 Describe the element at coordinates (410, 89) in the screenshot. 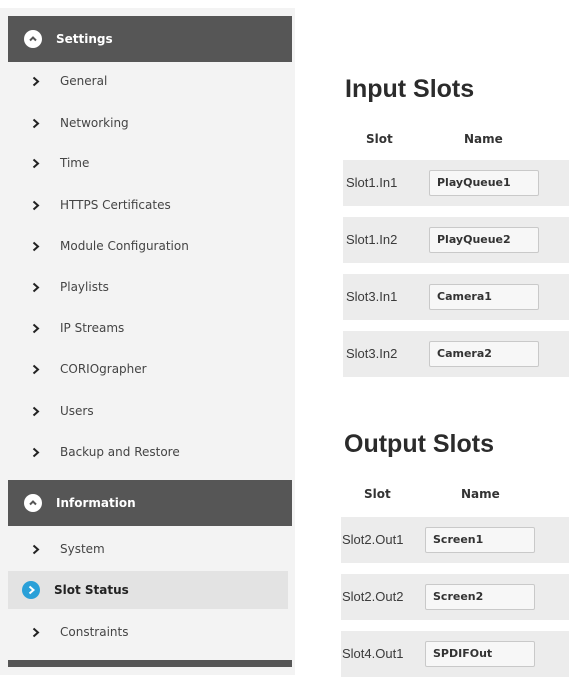

I see `input-slots-title: Input Slots` at that location.